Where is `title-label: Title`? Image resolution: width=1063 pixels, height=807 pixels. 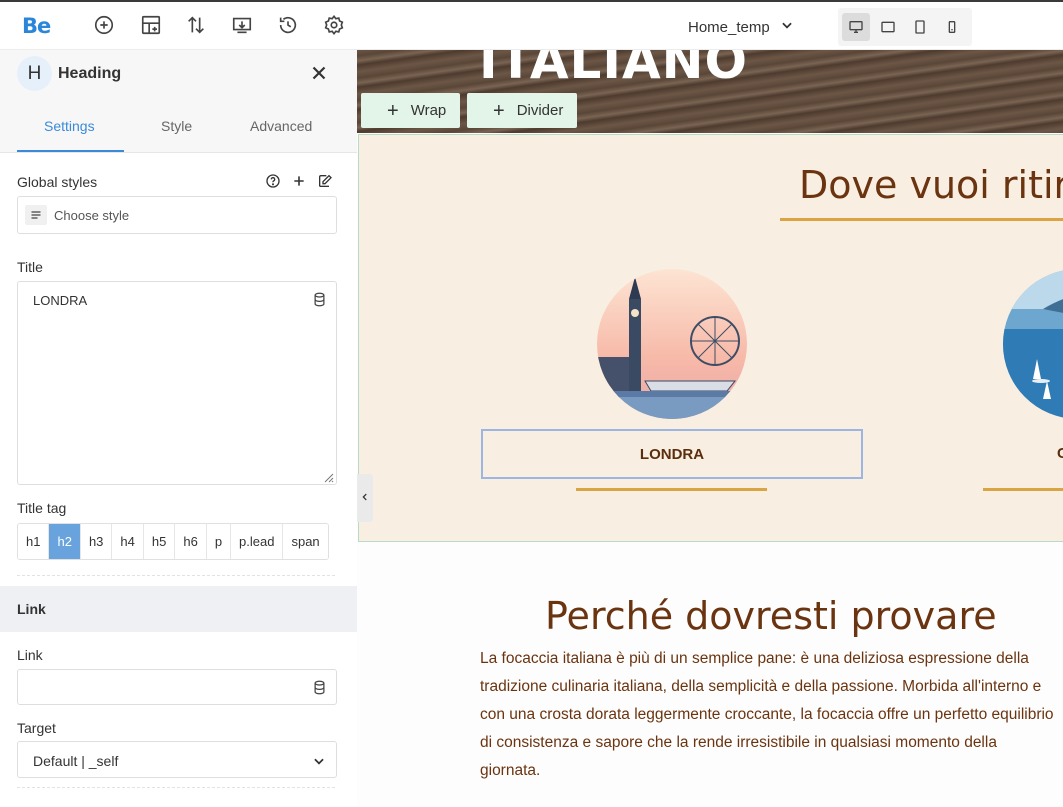 title-label: Title is located at coordinates (30, 267).